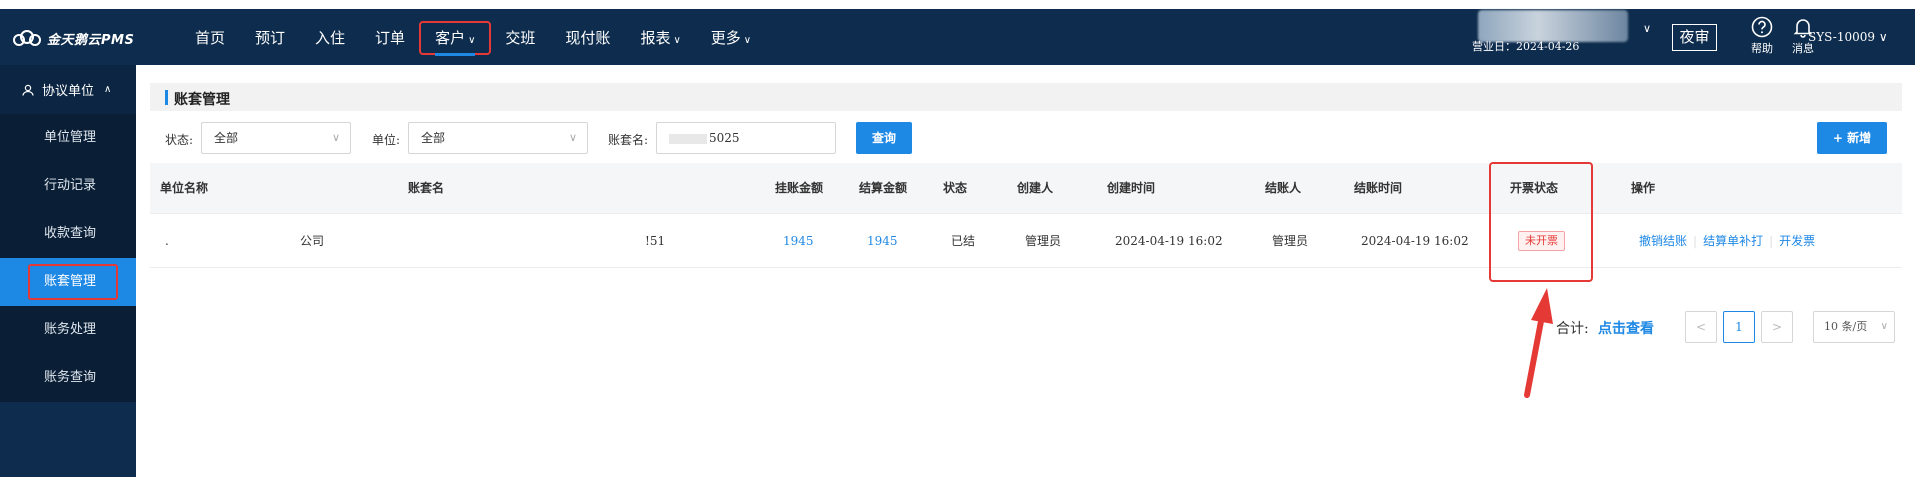 The image size is (1915, 477). I want to click on sidebar-item-account-query: 账务查询, so click(68, 378).